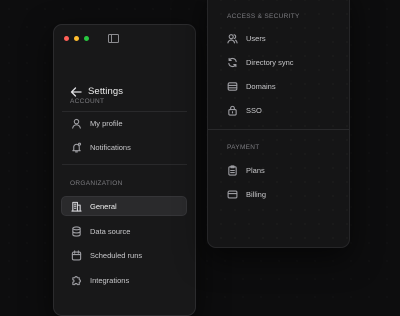 This screenshot has height=316, width=400. What do you see at coordinates (270, 62) in the screenshot?
I see `sidebar-item-label: Directory sync` at bounding box center [270, 62].